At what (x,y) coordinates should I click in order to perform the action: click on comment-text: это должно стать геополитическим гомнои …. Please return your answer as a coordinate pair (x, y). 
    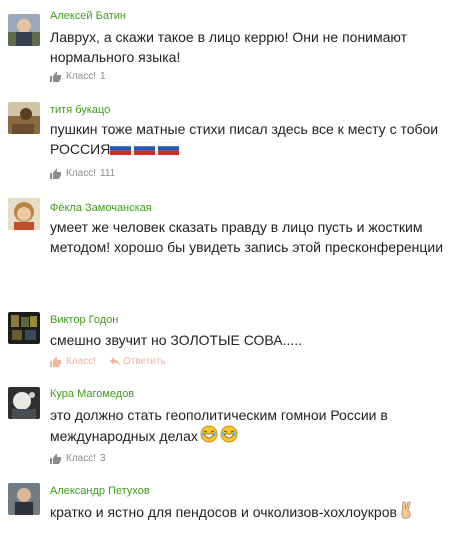
    Looking at the image, I should click on (250, 425).